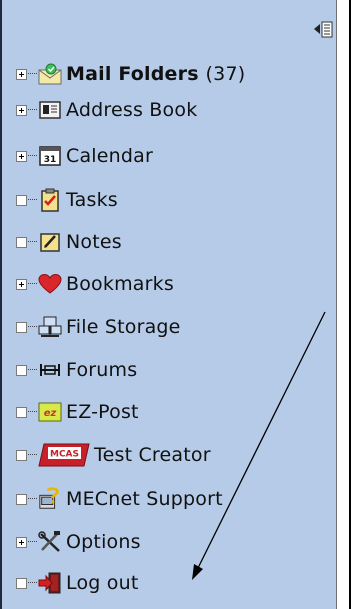 Image resolution: width=351 pixels, height=609 pixels. What do you see at coordinates (50, 327) in the screenshot?
I see `file-storage-icon` at bounding box center [50, 327].